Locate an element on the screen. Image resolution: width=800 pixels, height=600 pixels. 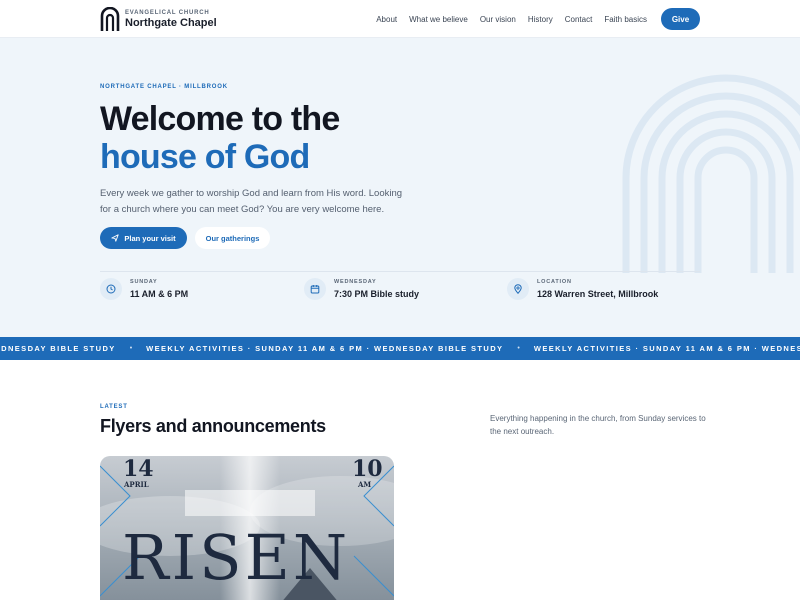
nav-what-we-believe: What we believe is located at coordinates (438, 19).